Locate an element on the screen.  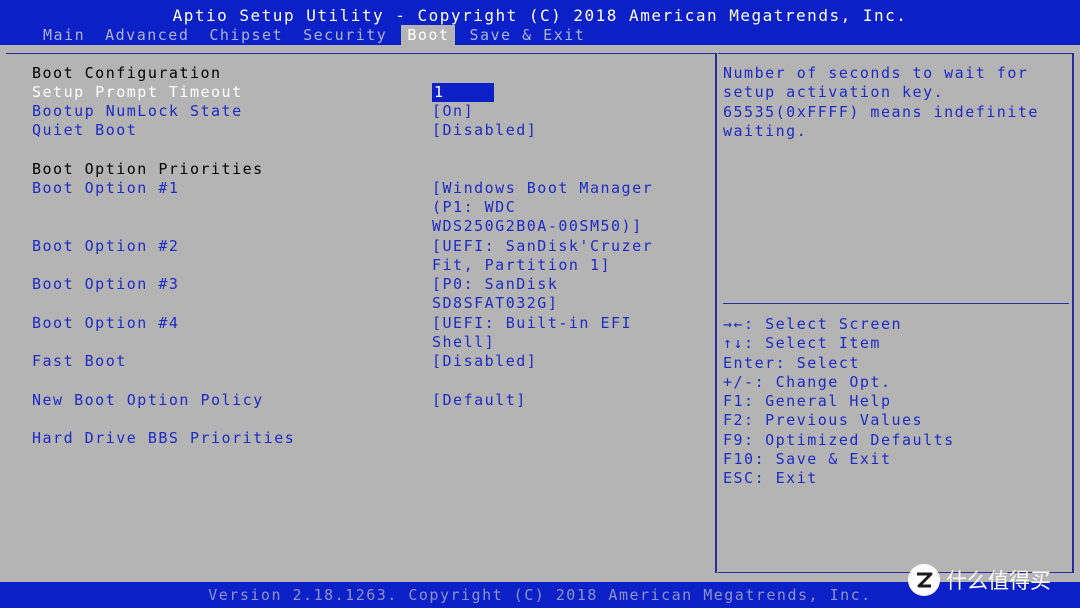
fast-boot-value: [Disabled] is located at coordinates (484, 361).